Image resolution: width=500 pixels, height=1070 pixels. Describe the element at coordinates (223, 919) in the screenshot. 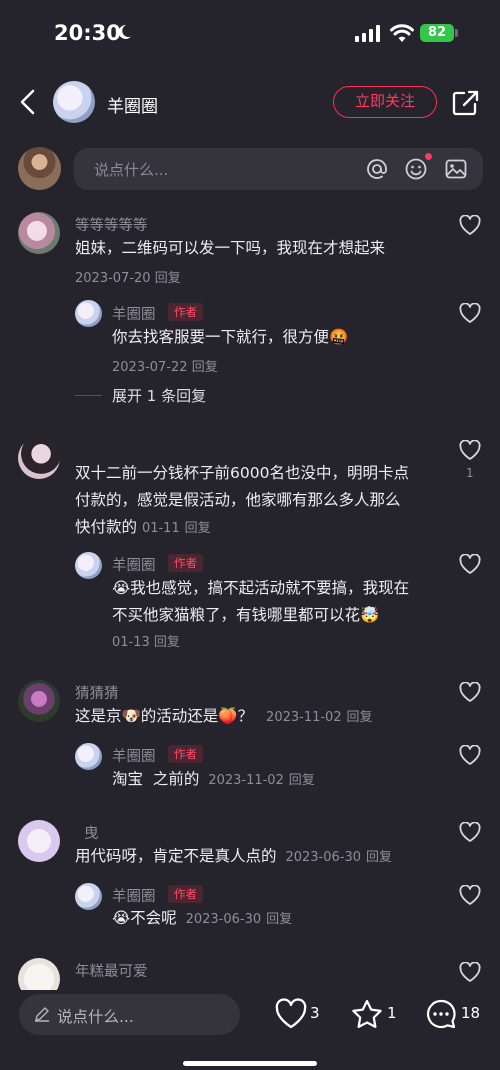

I see `reply-date: 2023-06-30` at that location.